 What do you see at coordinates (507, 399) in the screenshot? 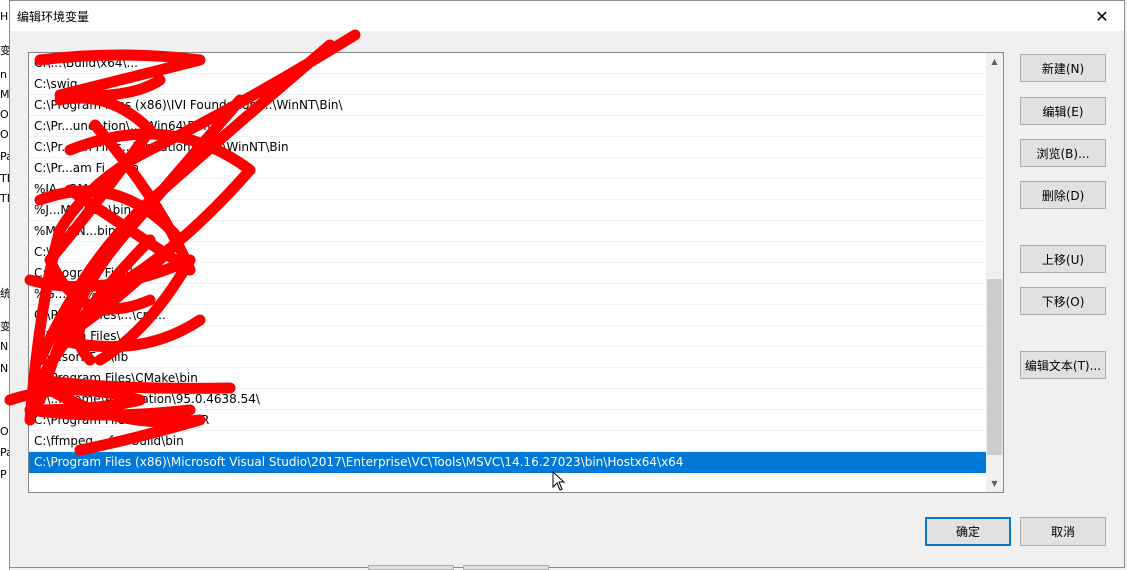
I see `path-list-item: C:\...hrome\Application\95.0.4638.54\` at bounding box center [507, 399].